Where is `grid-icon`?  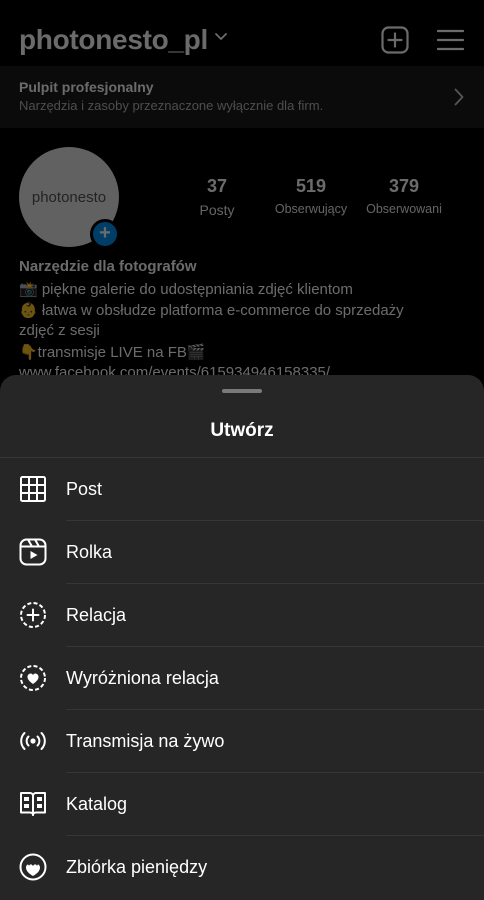 grid-icon is located at coordinates (33, 489).